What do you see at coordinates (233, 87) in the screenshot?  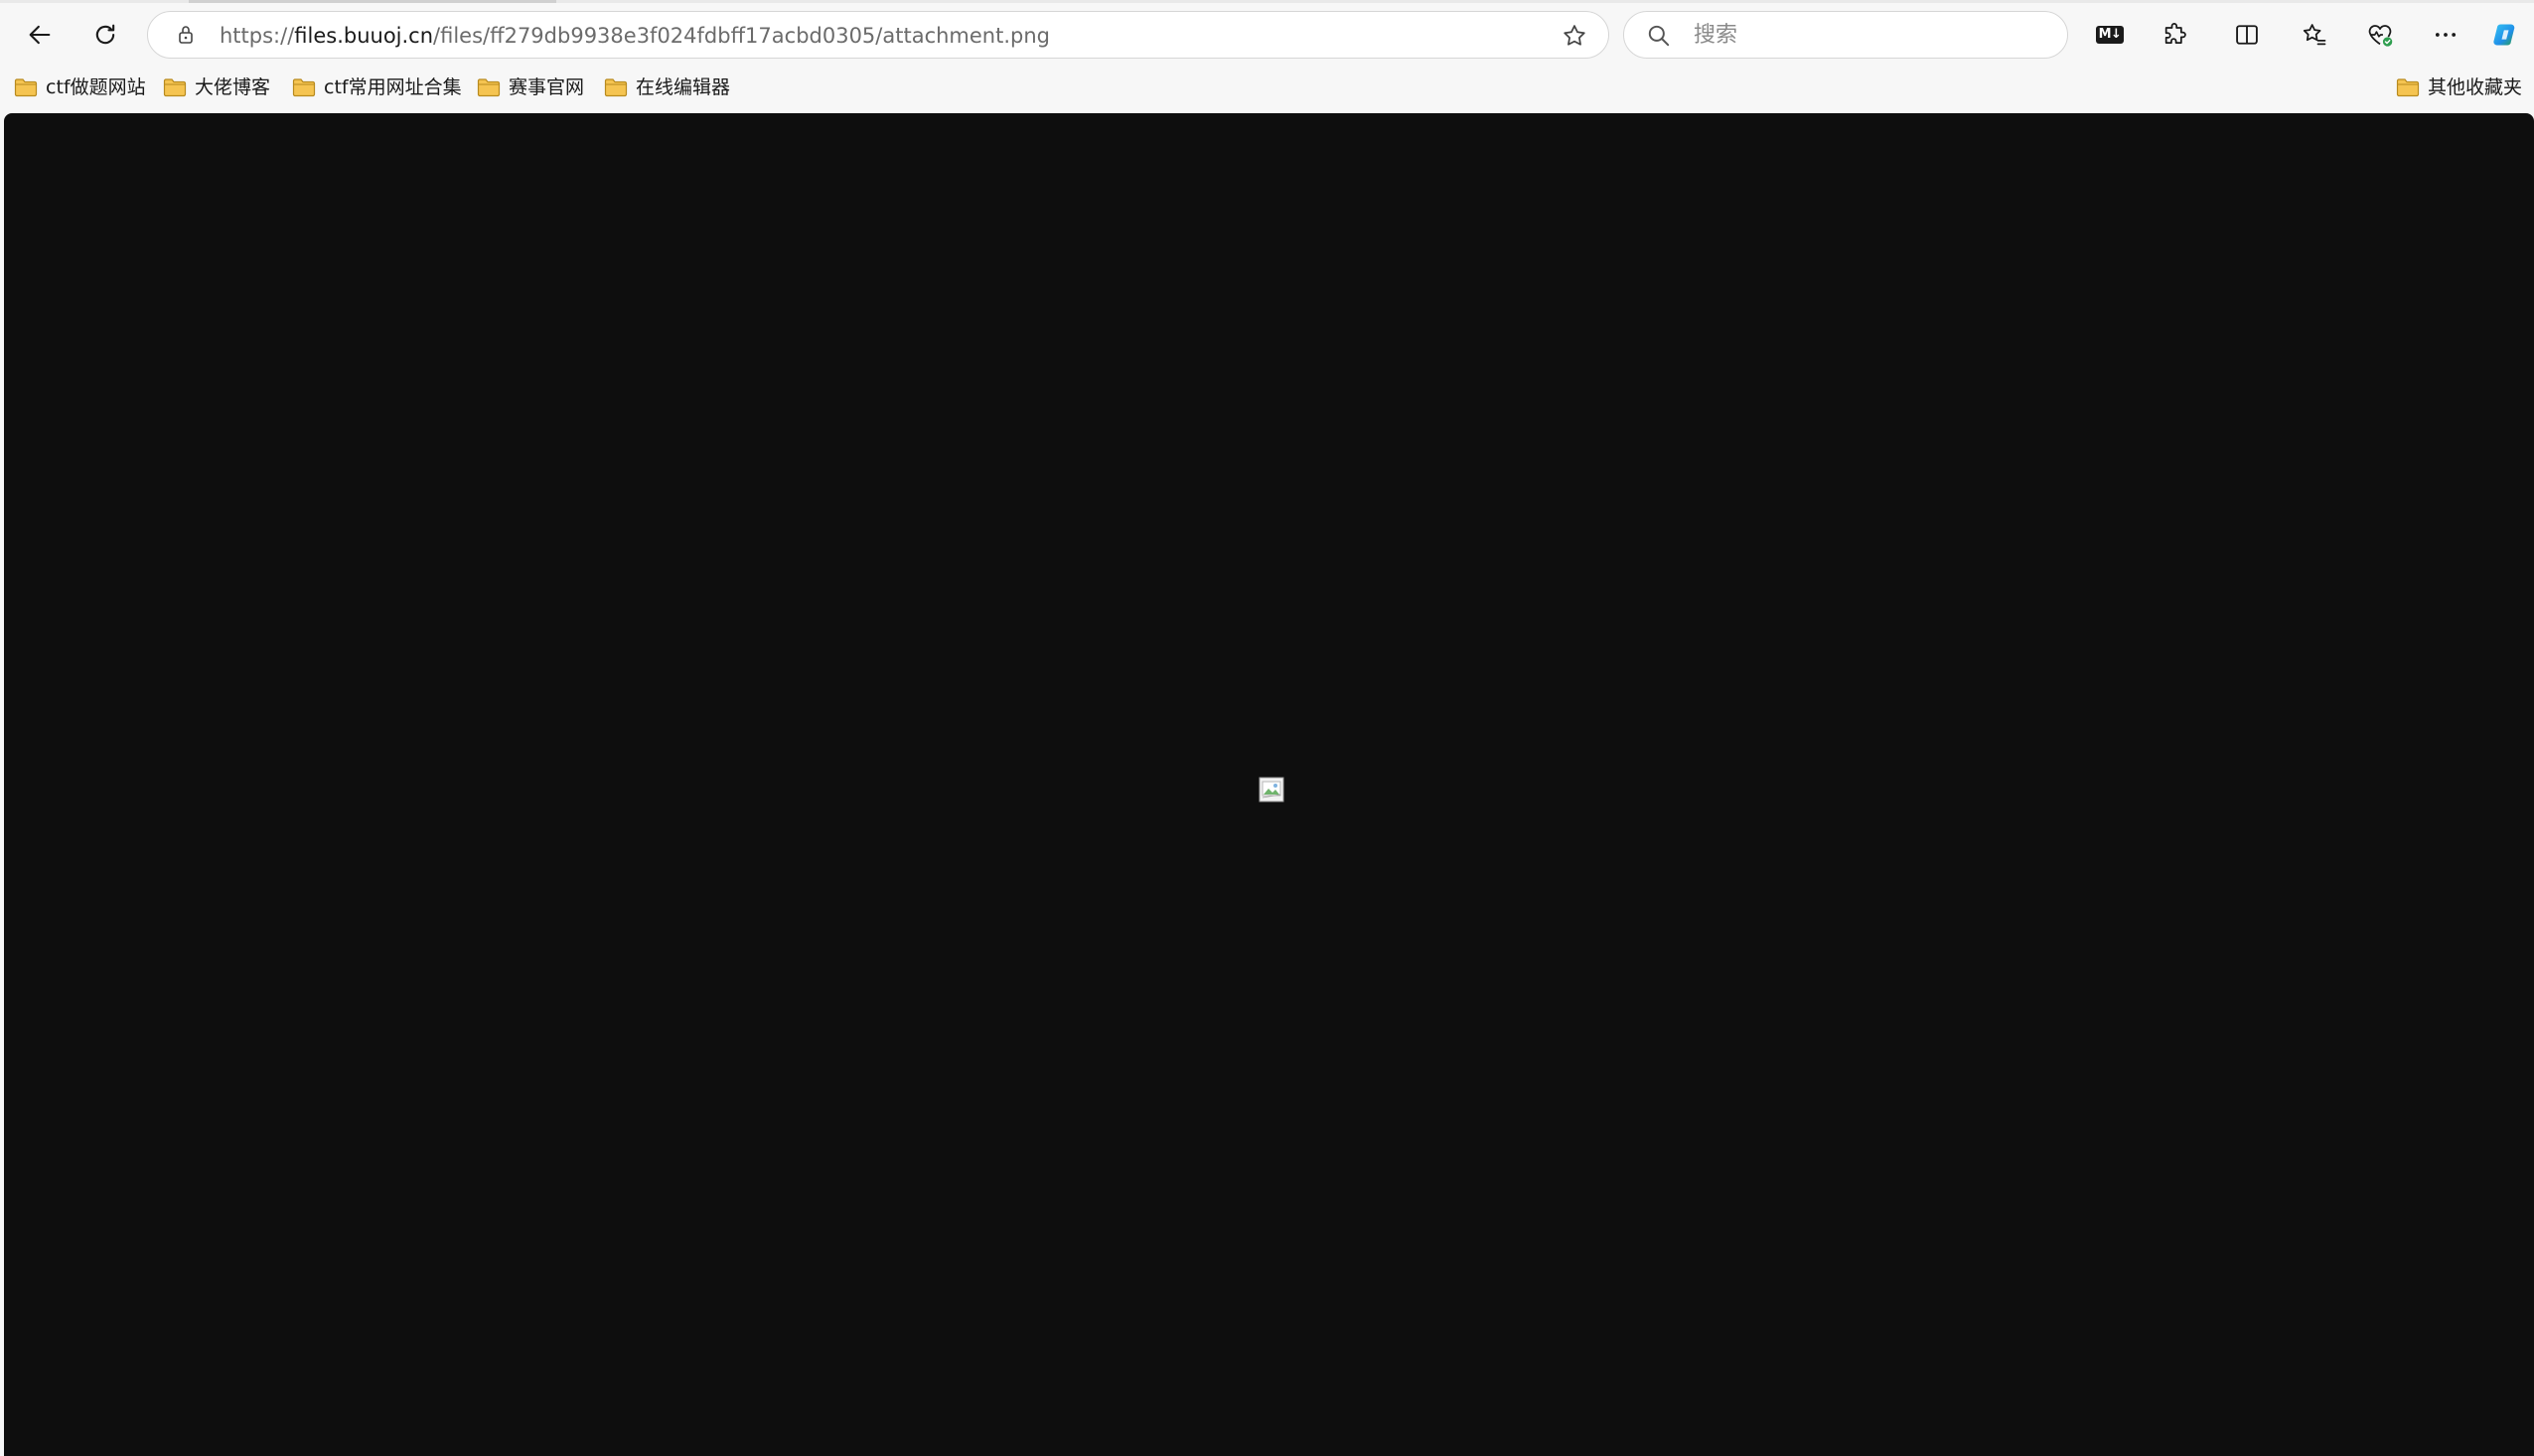 I see `bookmark-label: 大佬博客` at bounding box center [233, 87].